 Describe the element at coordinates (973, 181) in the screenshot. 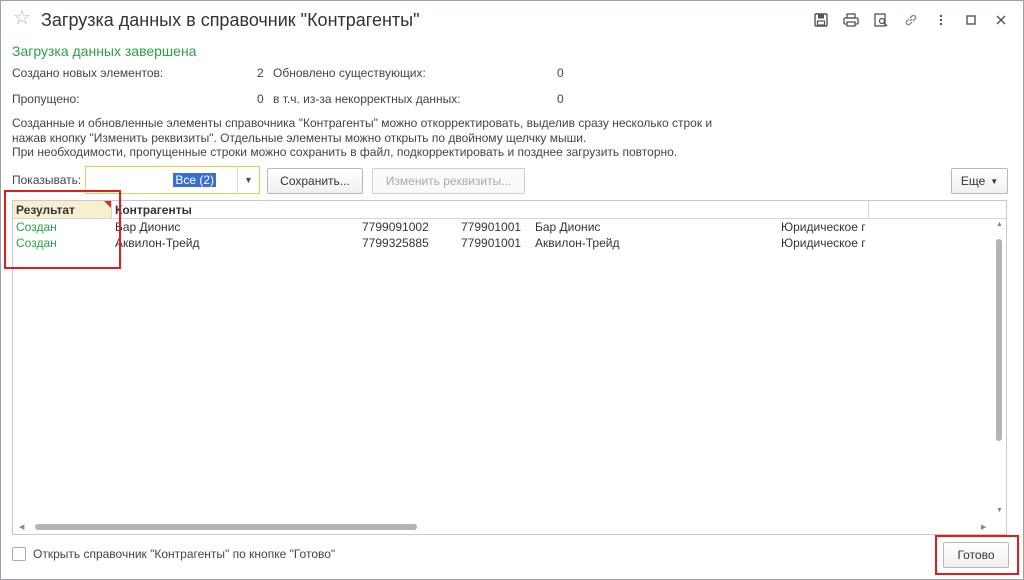

I see `more-button-label: Еще` at that location.